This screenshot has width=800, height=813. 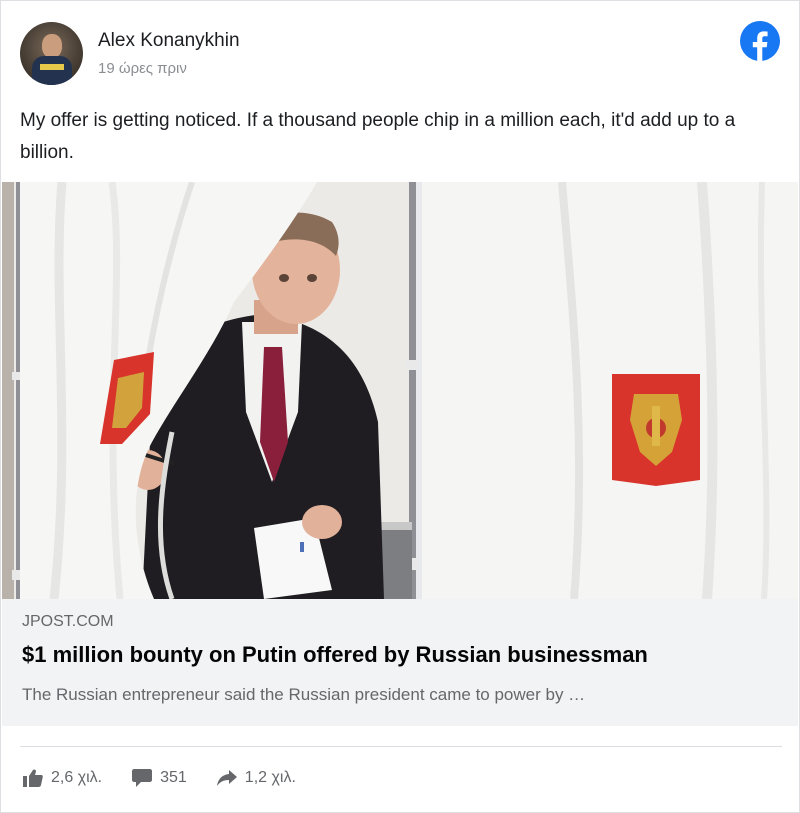 I want to click on likes-count: 2,6 χιλ., so click(x=77, y=777).